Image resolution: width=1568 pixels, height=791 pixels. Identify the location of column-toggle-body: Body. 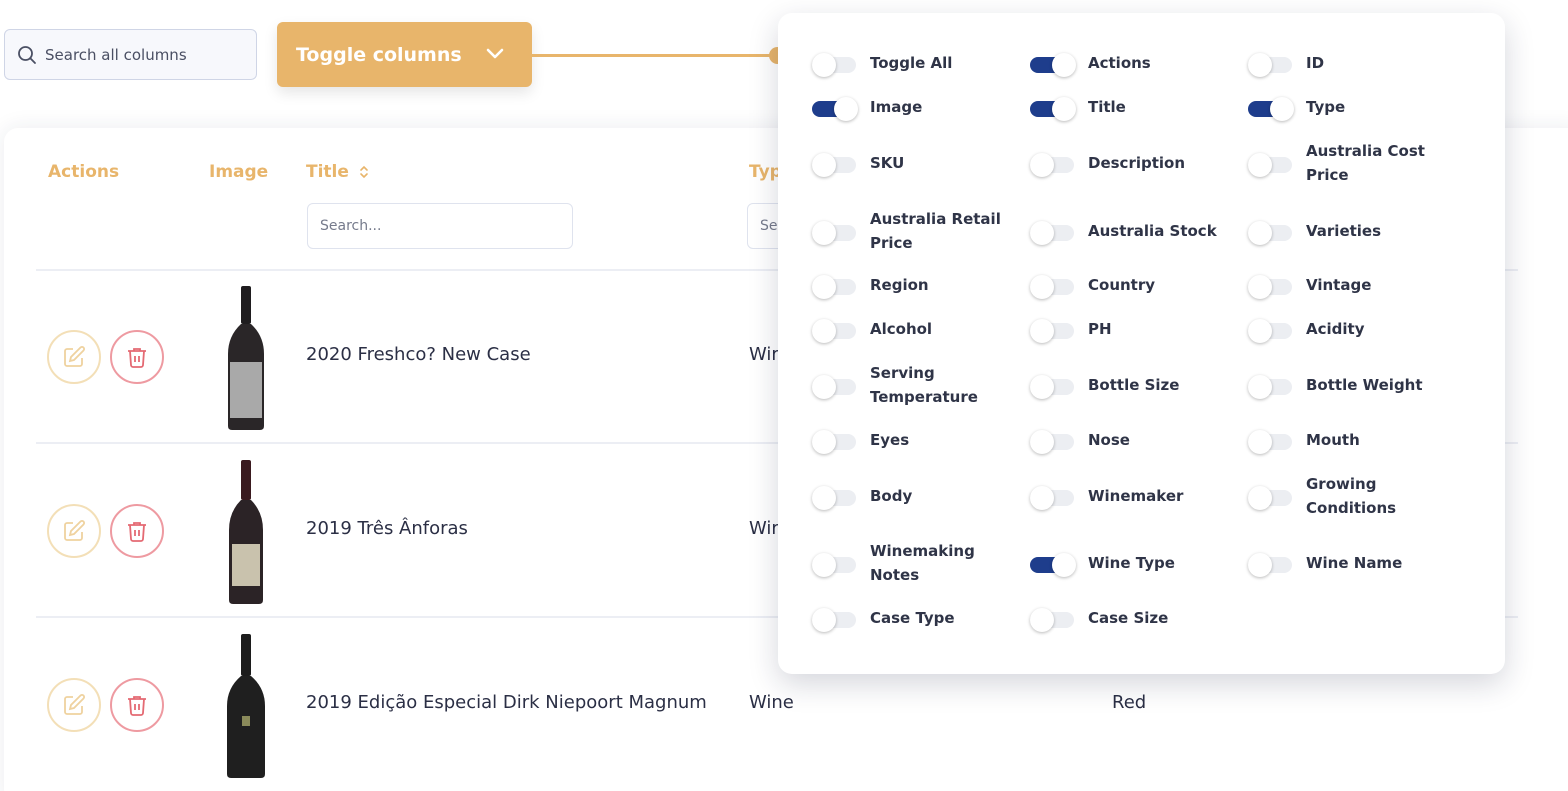
(911, 497).